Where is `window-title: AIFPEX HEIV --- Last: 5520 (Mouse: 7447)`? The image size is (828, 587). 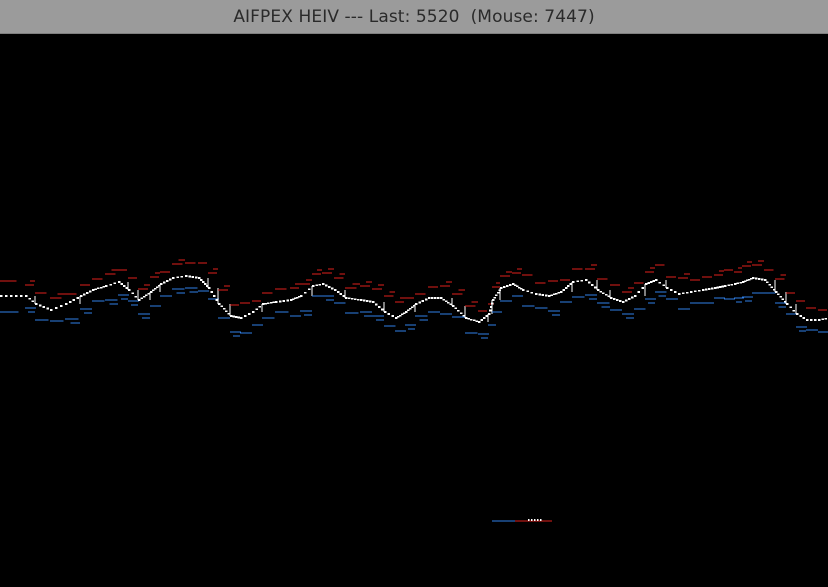 window-title: AIFPEX HEIV --- Last: 5520 (Mouse: 7447) is located at coordinates (414, 16).